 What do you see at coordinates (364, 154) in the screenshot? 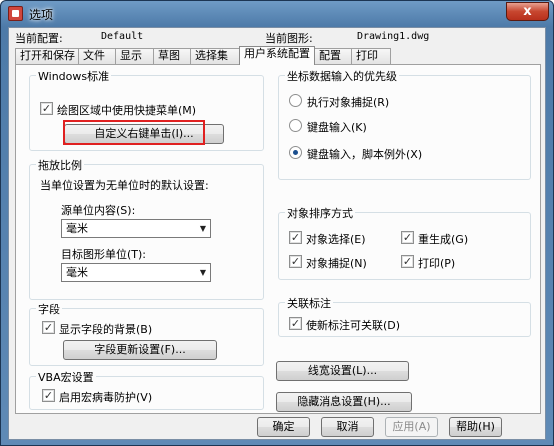
I see `radio-keyboard-except-scripts-label: 键盘输入，脚本例外(X)` at bounding box center [364, 154].